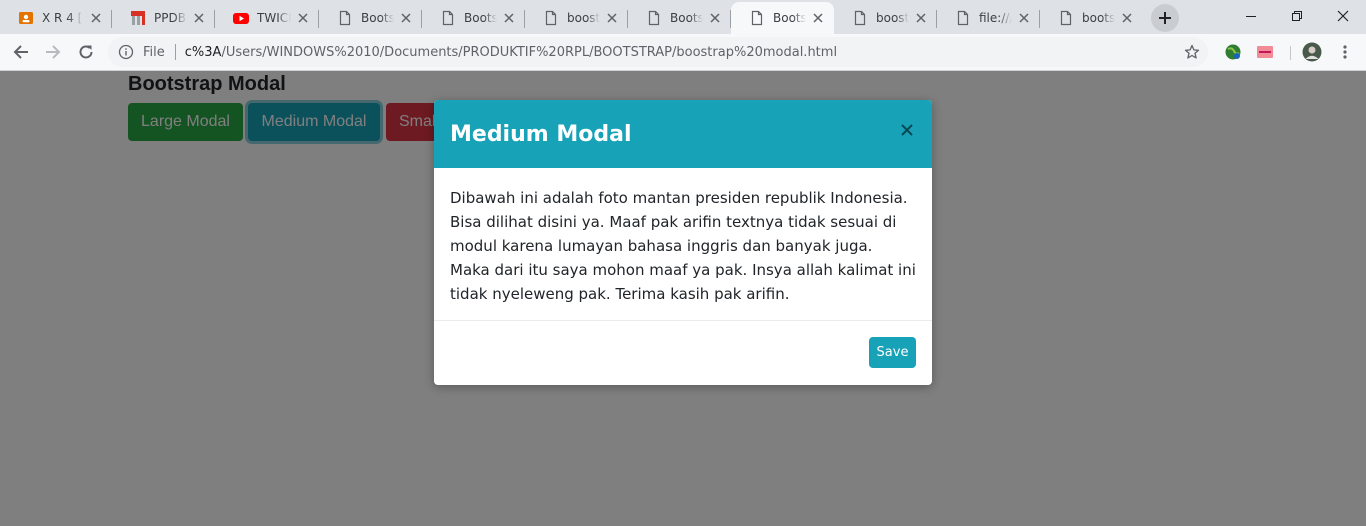  I want to click on save-button: Save, so click(892, 352).